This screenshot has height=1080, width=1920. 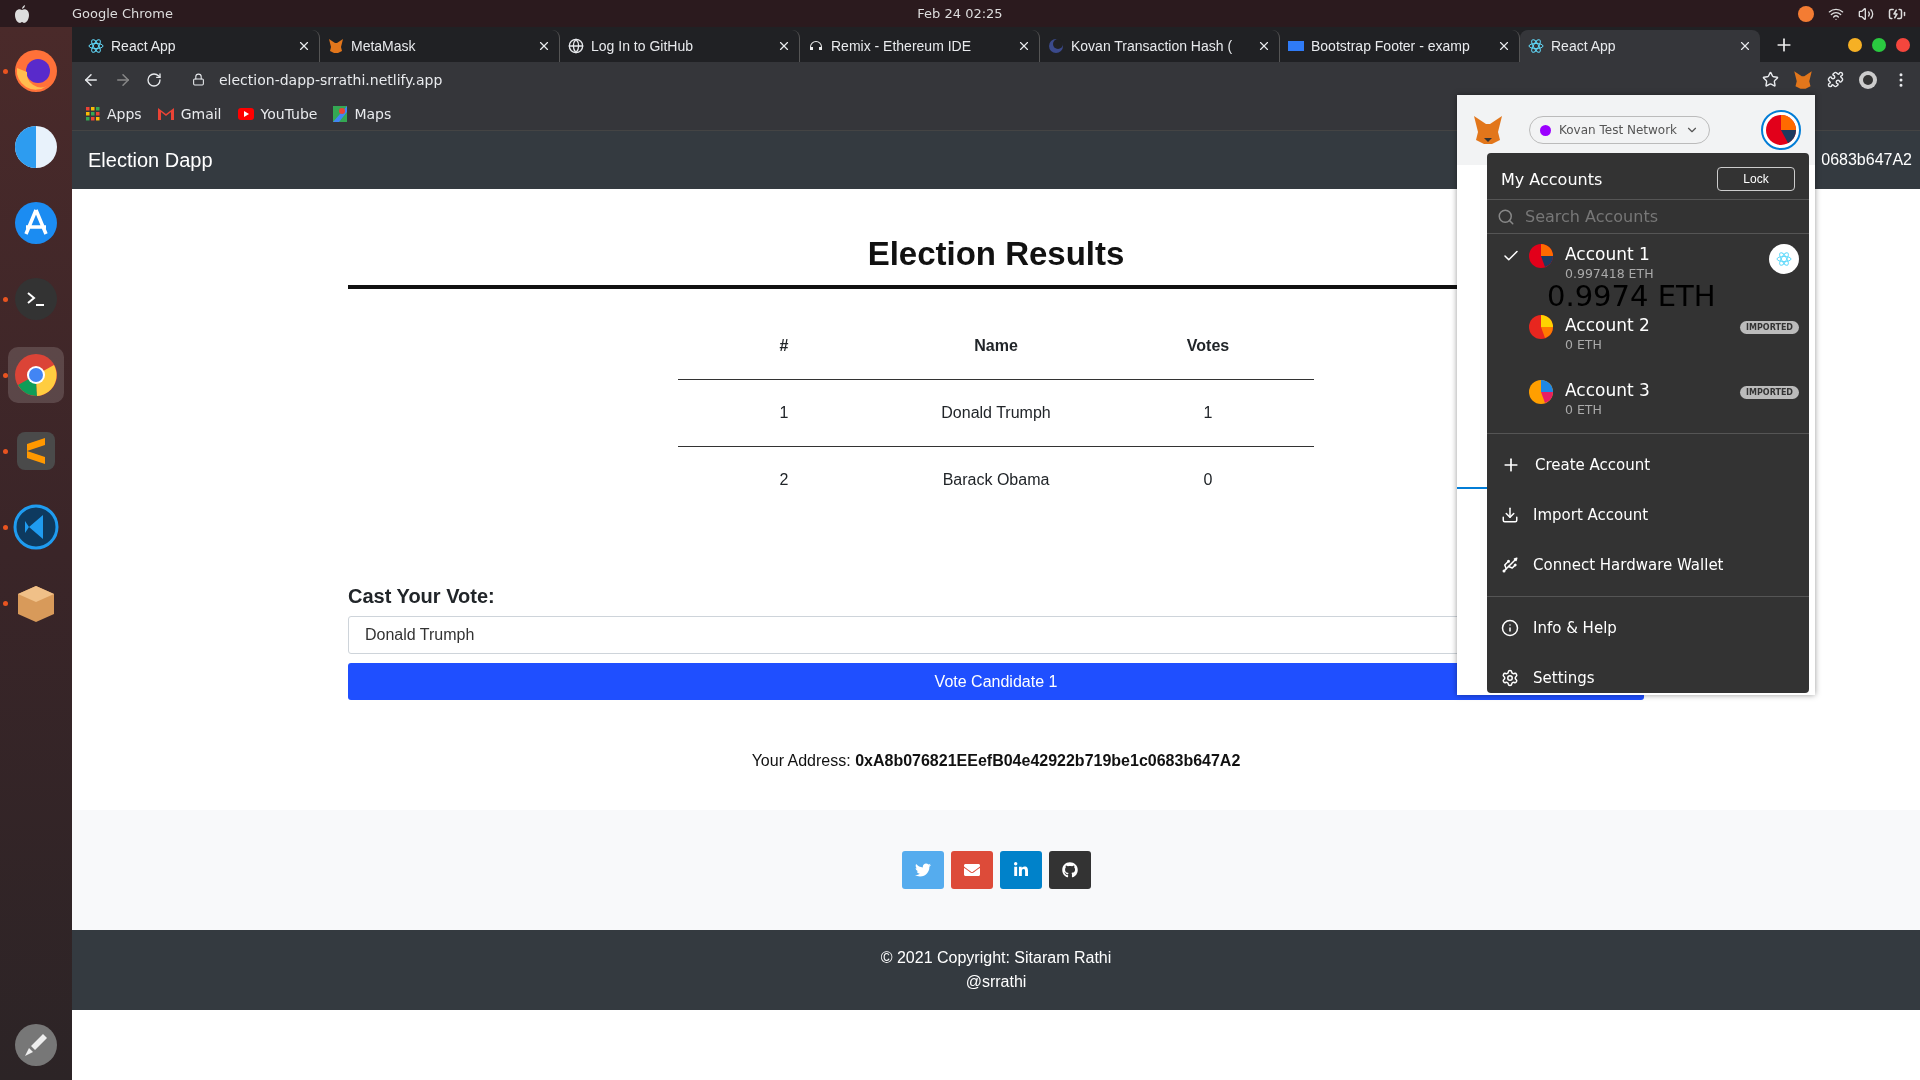 I want to click on terminal-icon, so click(x=36, y=299).